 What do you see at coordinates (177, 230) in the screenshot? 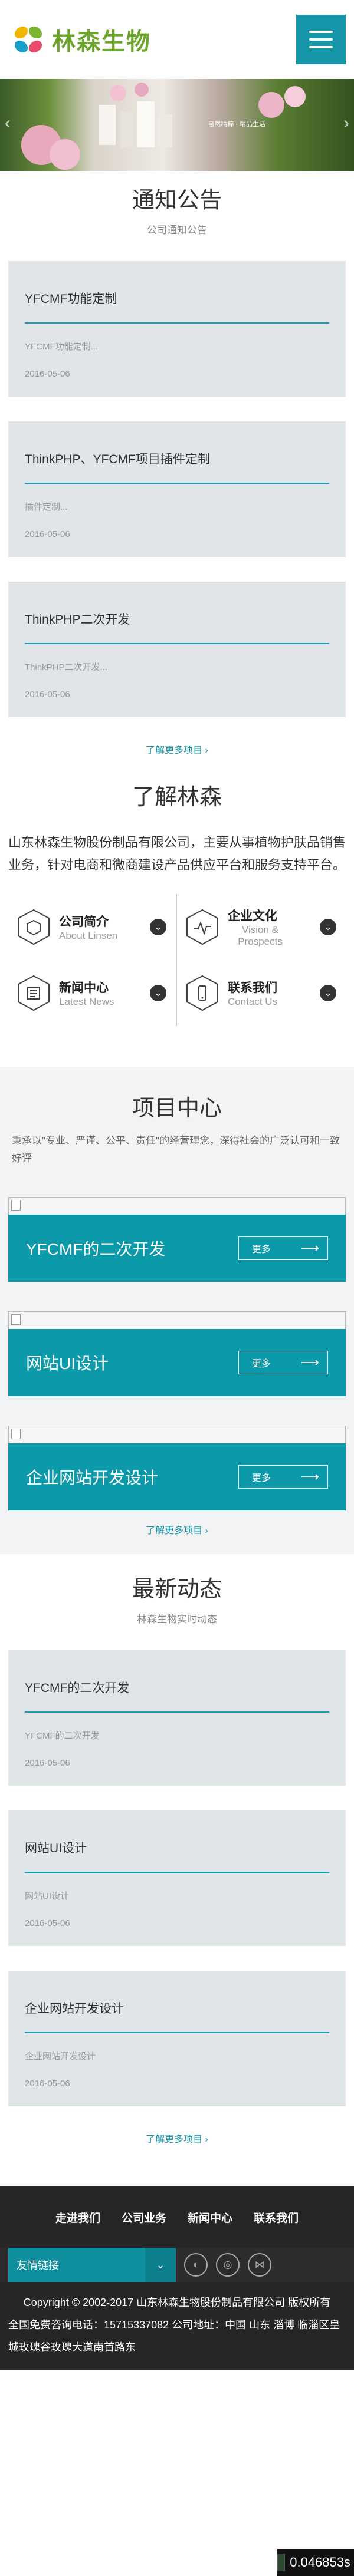
I see `section-subtitle: 公司通知公告` at bounding box center [177, 230].